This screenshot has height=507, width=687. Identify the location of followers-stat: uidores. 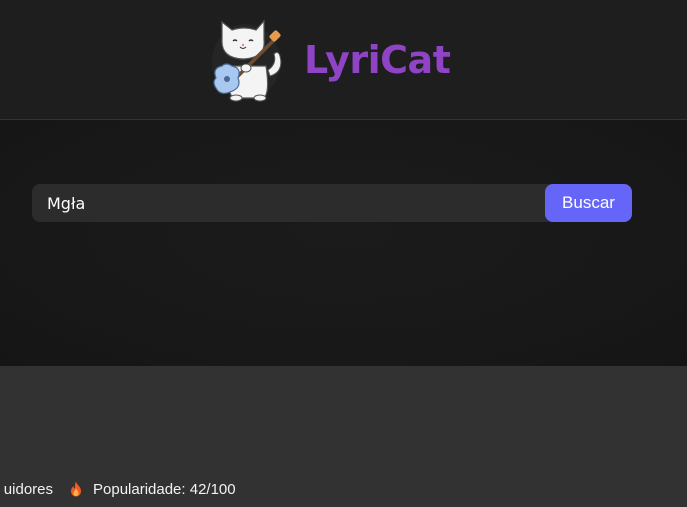
(28, 489).